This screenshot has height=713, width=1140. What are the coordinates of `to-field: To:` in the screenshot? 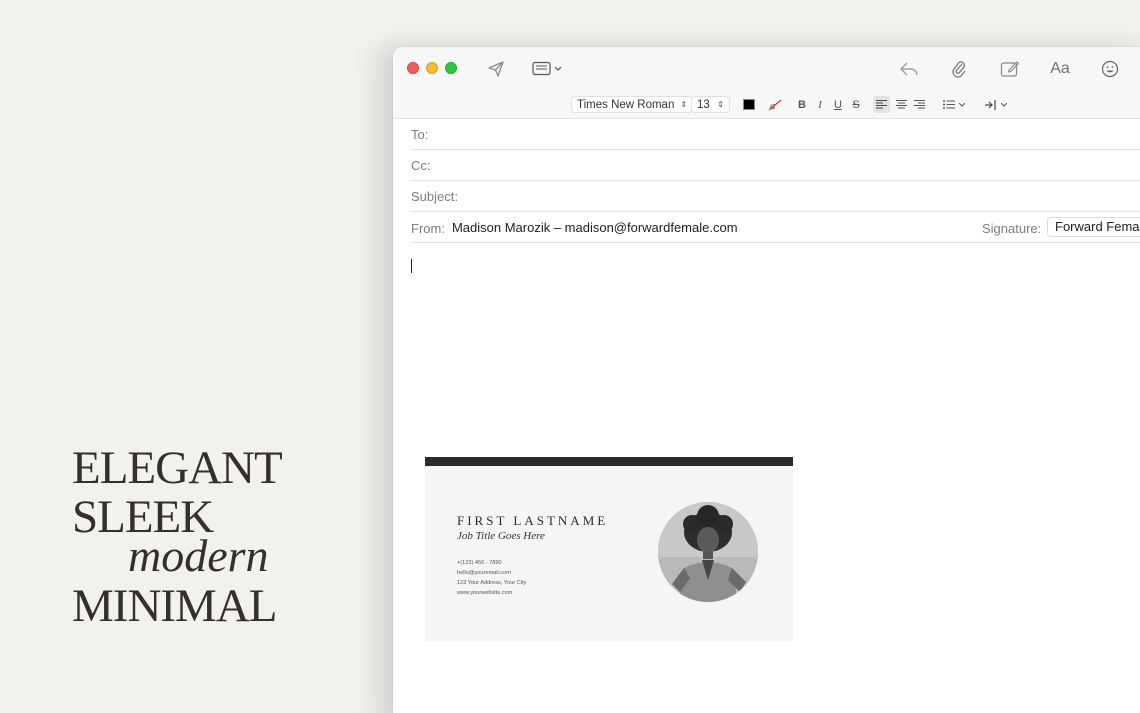 It's located at (775, 134).